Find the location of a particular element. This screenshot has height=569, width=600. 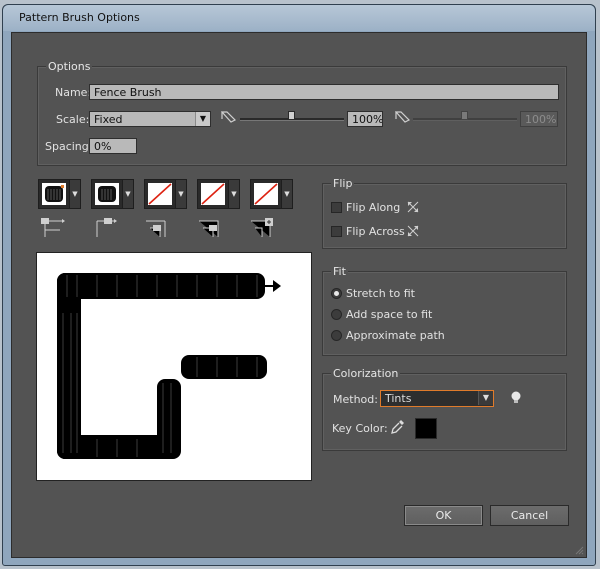

options-group-title: Options is located at coordinates (69, 66).